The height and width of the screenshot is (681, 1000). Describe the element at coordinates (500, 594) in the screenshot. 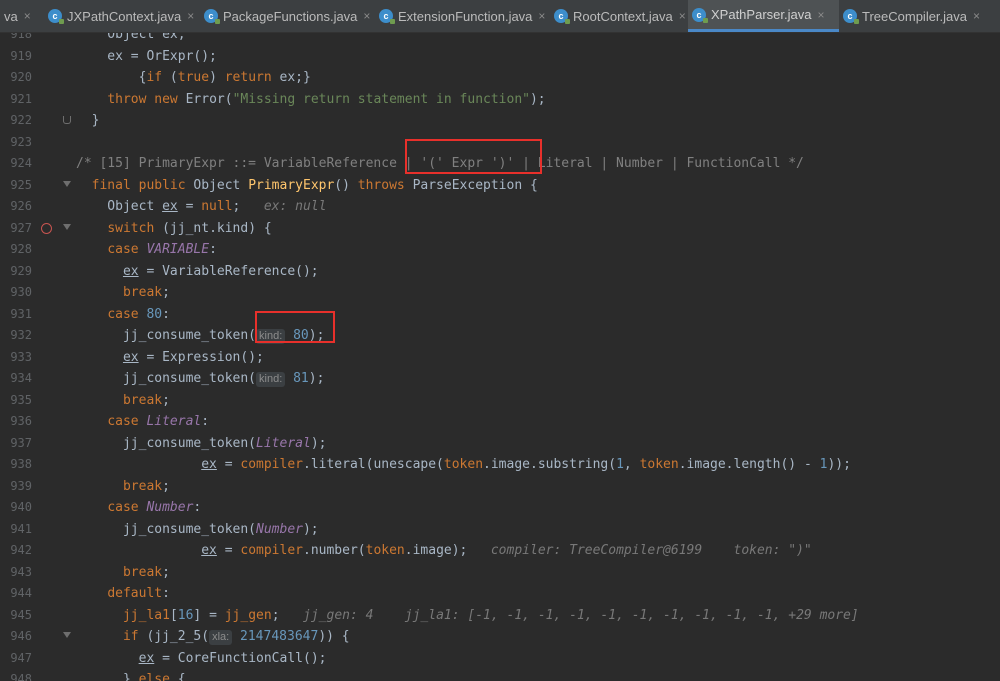

I see `code-line: 944 default:` at that location.